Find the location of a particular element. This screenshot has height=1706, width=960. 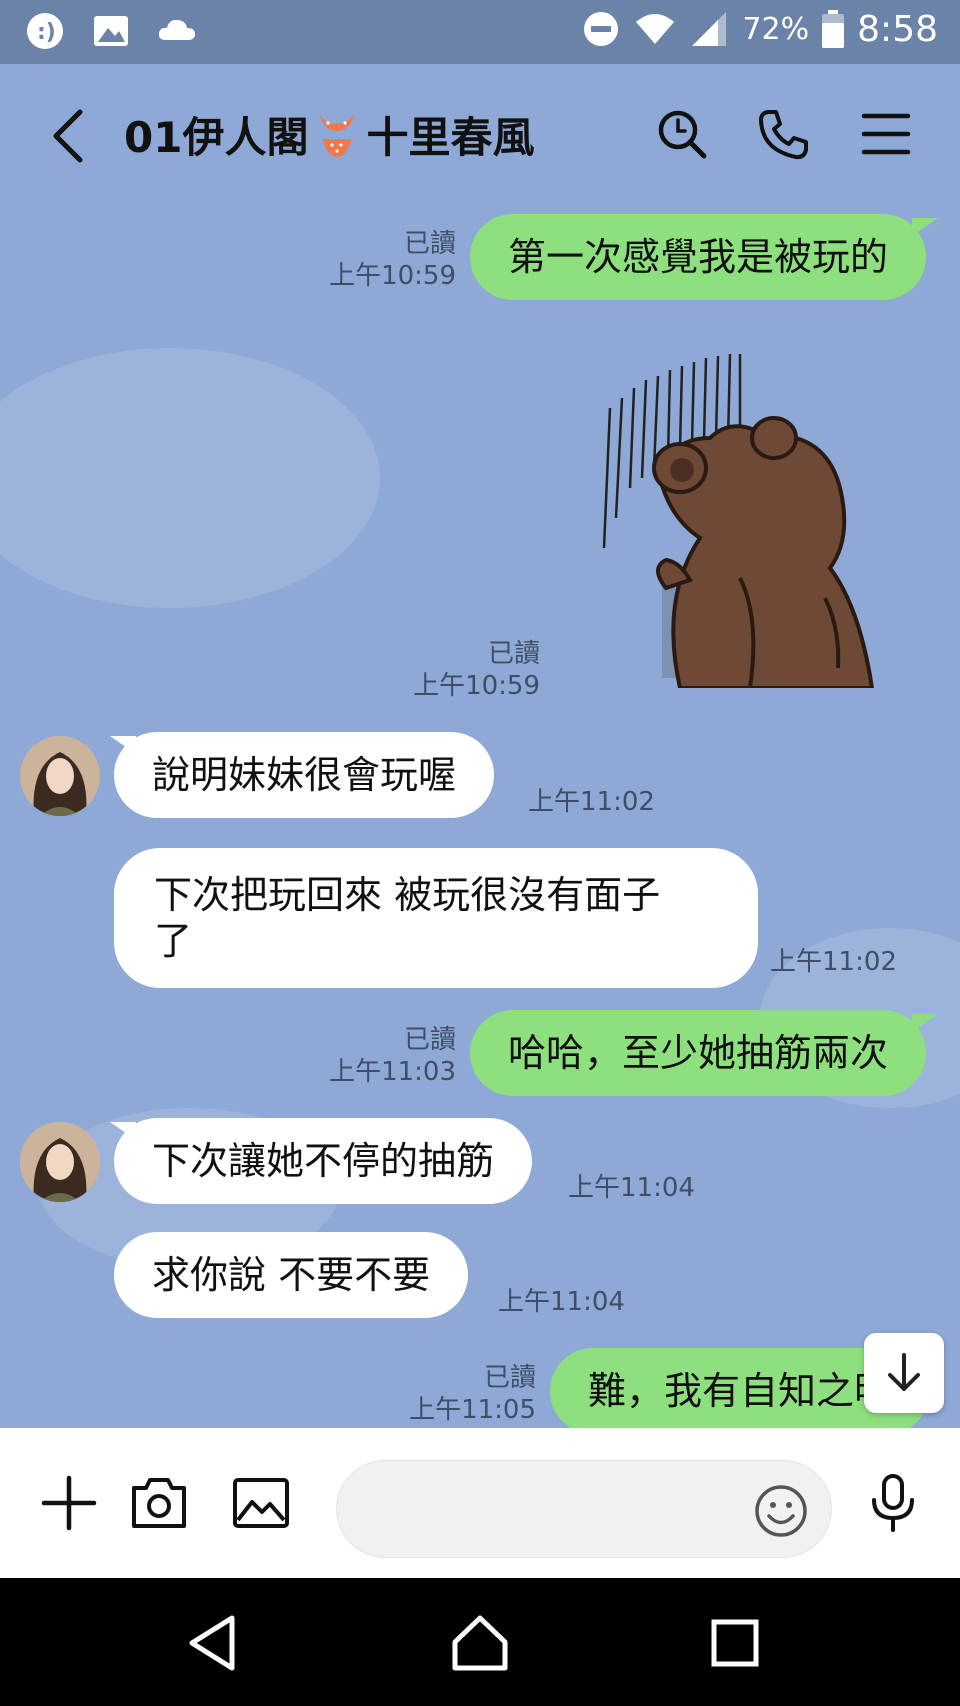

message-bubble-incoming: 下次讓她不停的抽筋 is located at coordinates (323, 1161).